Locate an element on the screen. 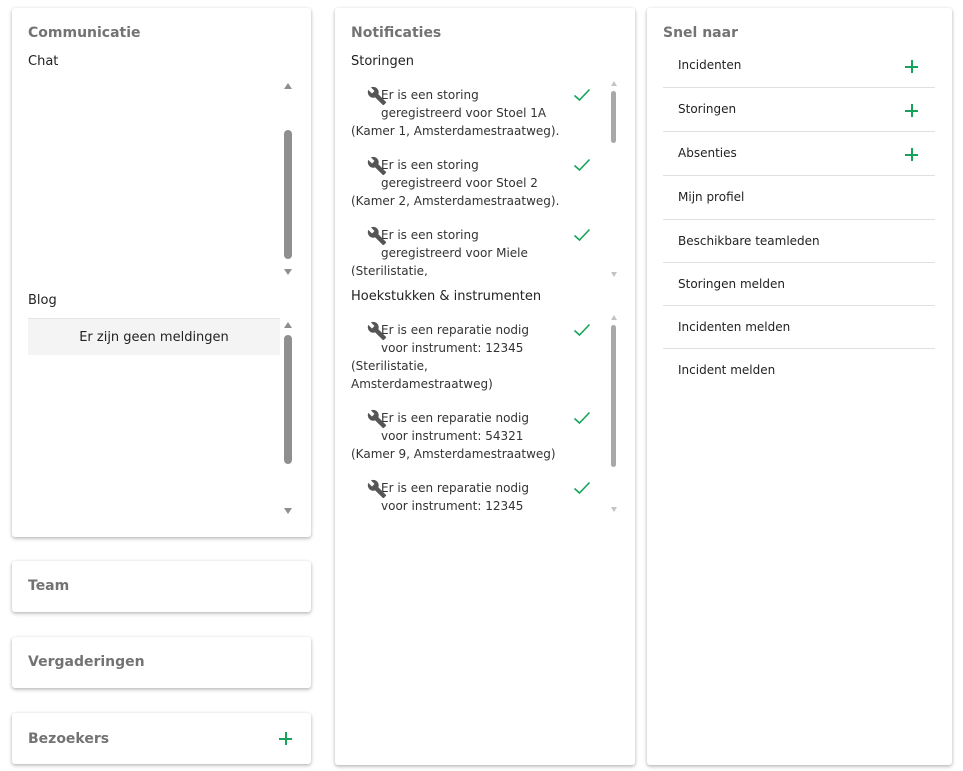 The image size is (963, 771). quick-link-incidenten-melden: Incidenten melden is located at coordinates (799, 327).